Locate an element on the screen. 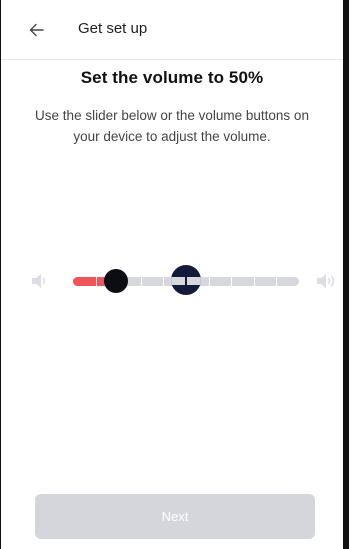 This screenshot has height=549, width=355. next-button: Next is located at coordinates (175, 516).